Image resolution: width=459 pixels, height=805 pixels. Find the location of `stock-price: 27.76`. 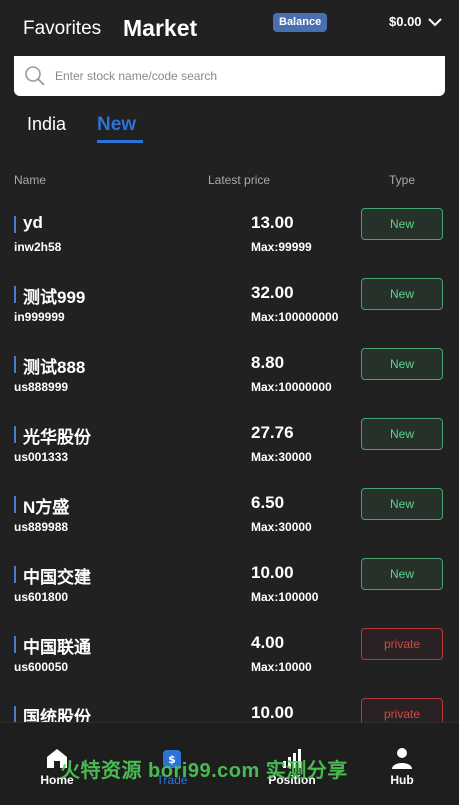

stock-price: 27.76 is located at coordinates (272, 432).